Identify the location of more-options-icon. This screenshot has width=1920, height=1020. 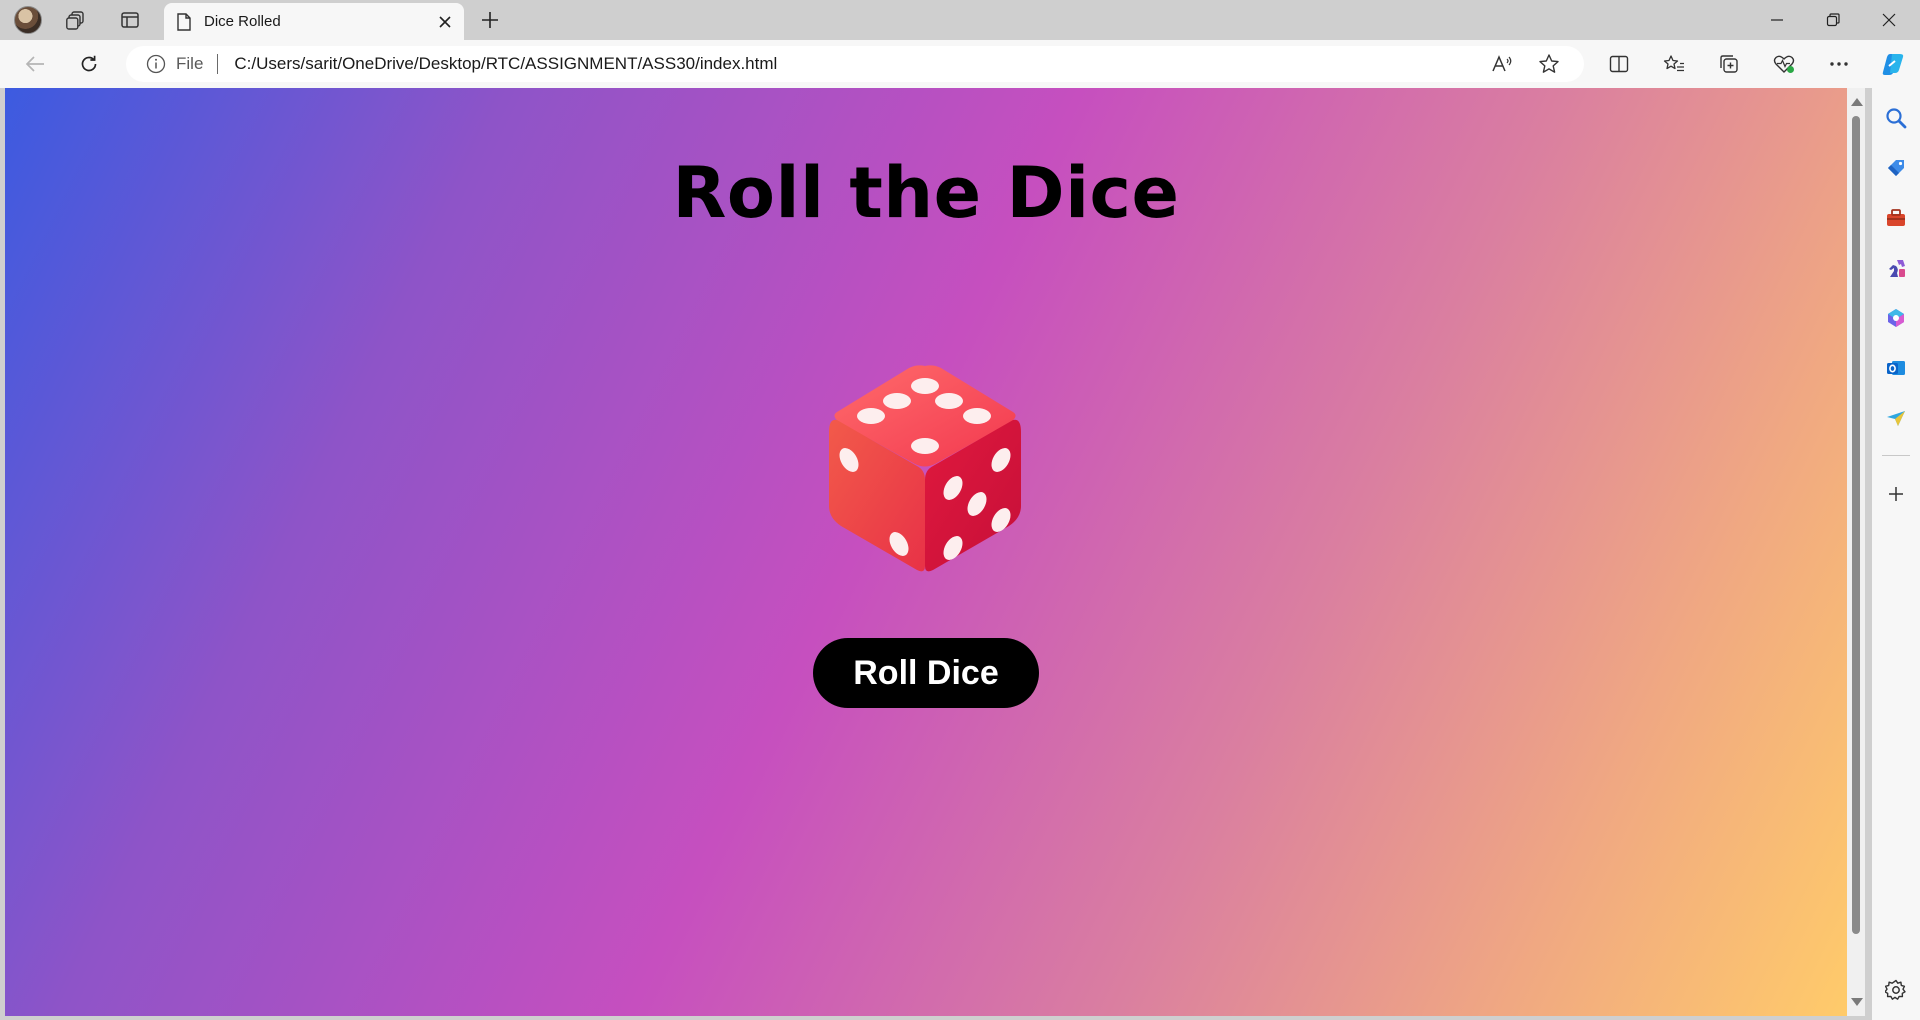
(1839, 64).